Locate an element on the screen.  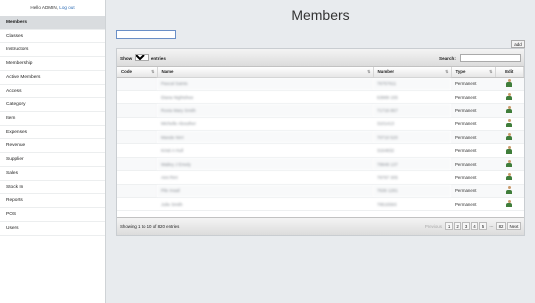
sidebar-item-access: Access is located at coordinates (52, 92).